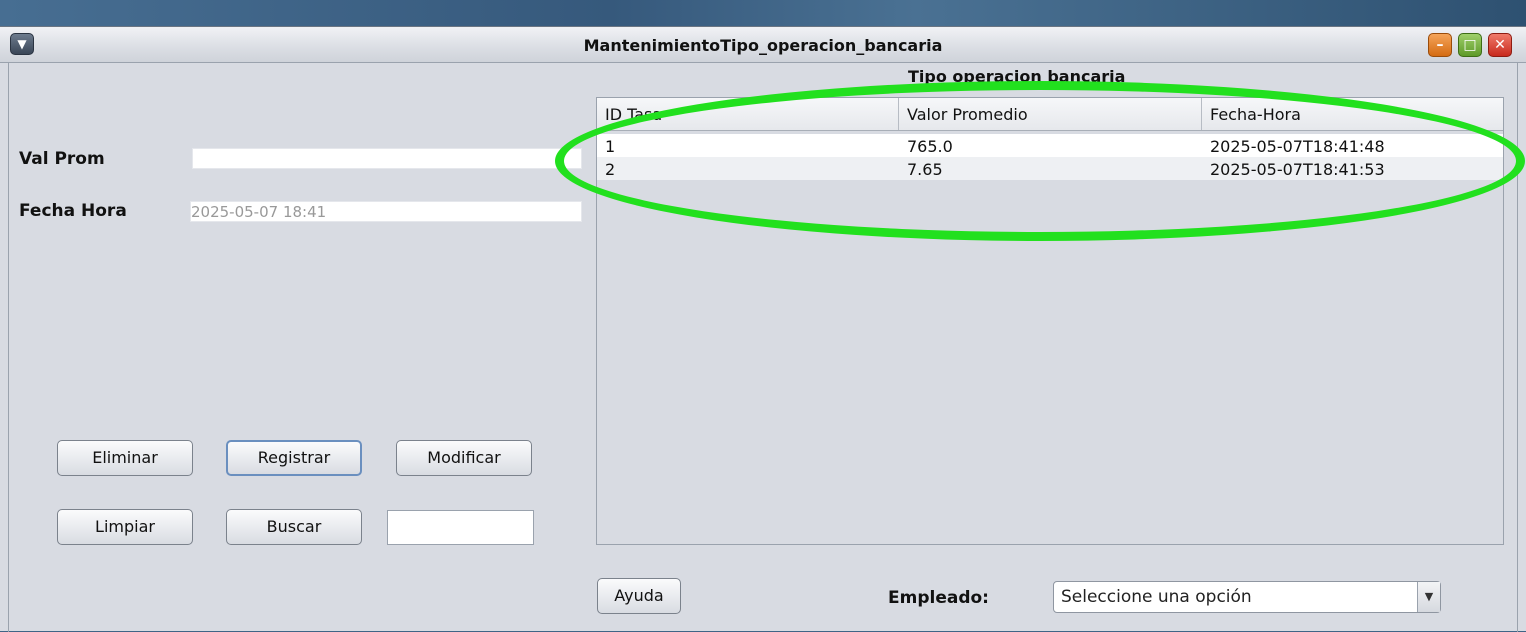 This screenshot has height=632, width=1526. I want to click on dropdown-arrow-icon: ▼, so click(1428, 597).